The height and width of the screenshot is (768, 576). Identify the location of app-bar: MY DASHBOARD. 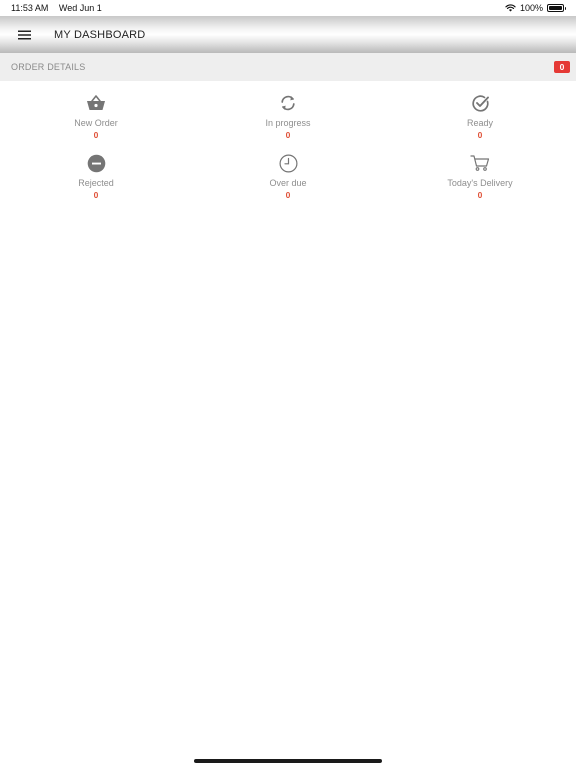
(288, 34).